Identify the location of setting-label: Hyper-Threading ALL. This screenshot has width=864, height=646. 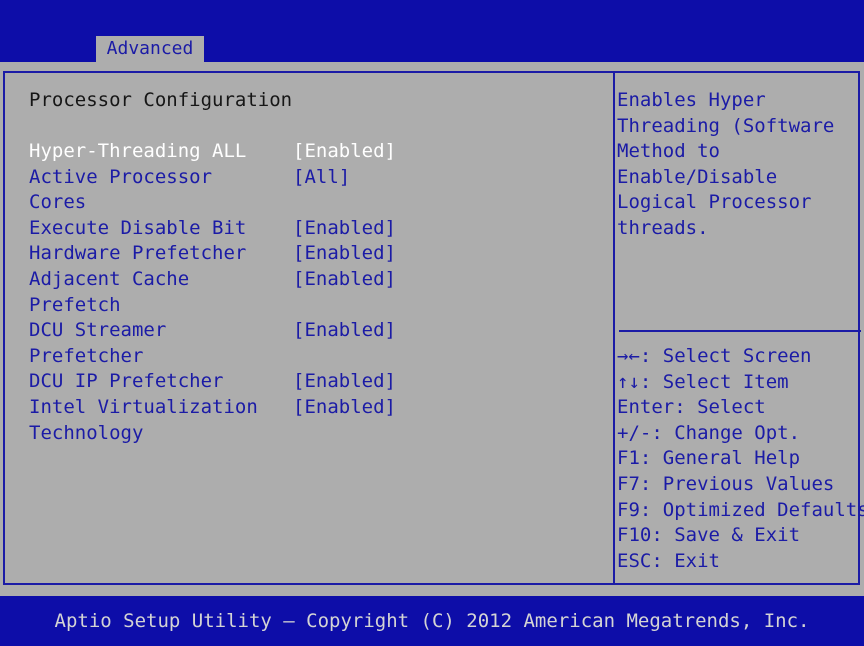
(138, 151).